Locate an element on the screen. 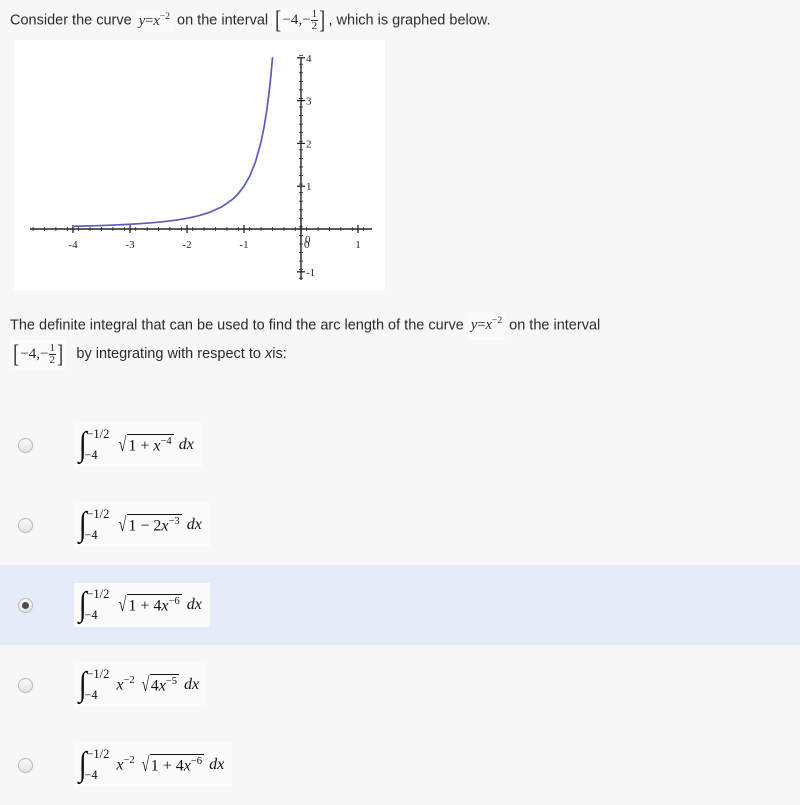  x-tick-label: -1 is located at coordinates (243, 245).